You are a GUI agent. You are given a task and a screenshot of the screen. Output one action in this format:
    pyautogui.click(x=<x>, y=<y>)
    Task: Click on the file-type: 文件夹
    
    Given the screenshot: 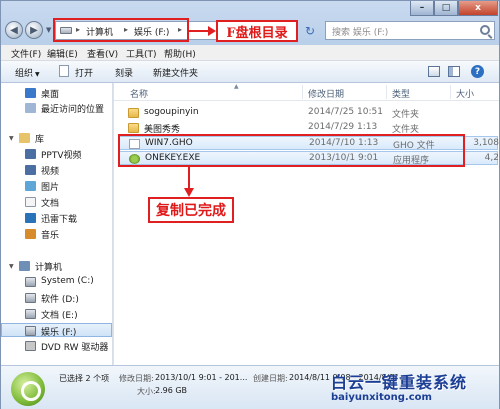 What is the action you would take?
    pyautogui.click(x=406, y=115)
    